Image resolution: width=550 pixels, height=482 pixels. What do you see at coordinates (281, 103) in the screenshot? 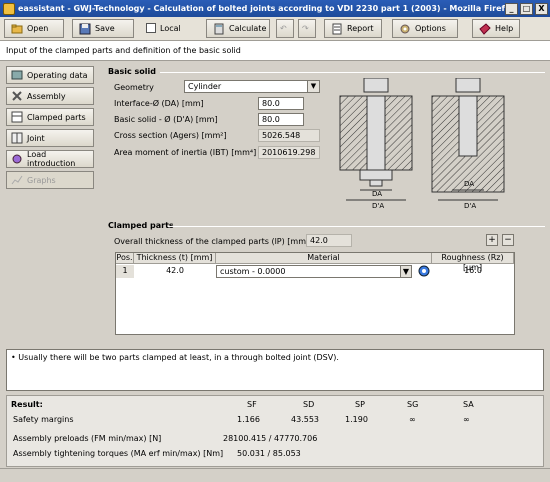
I see `interface-input: 80.0` at bounding box center [281, 103].